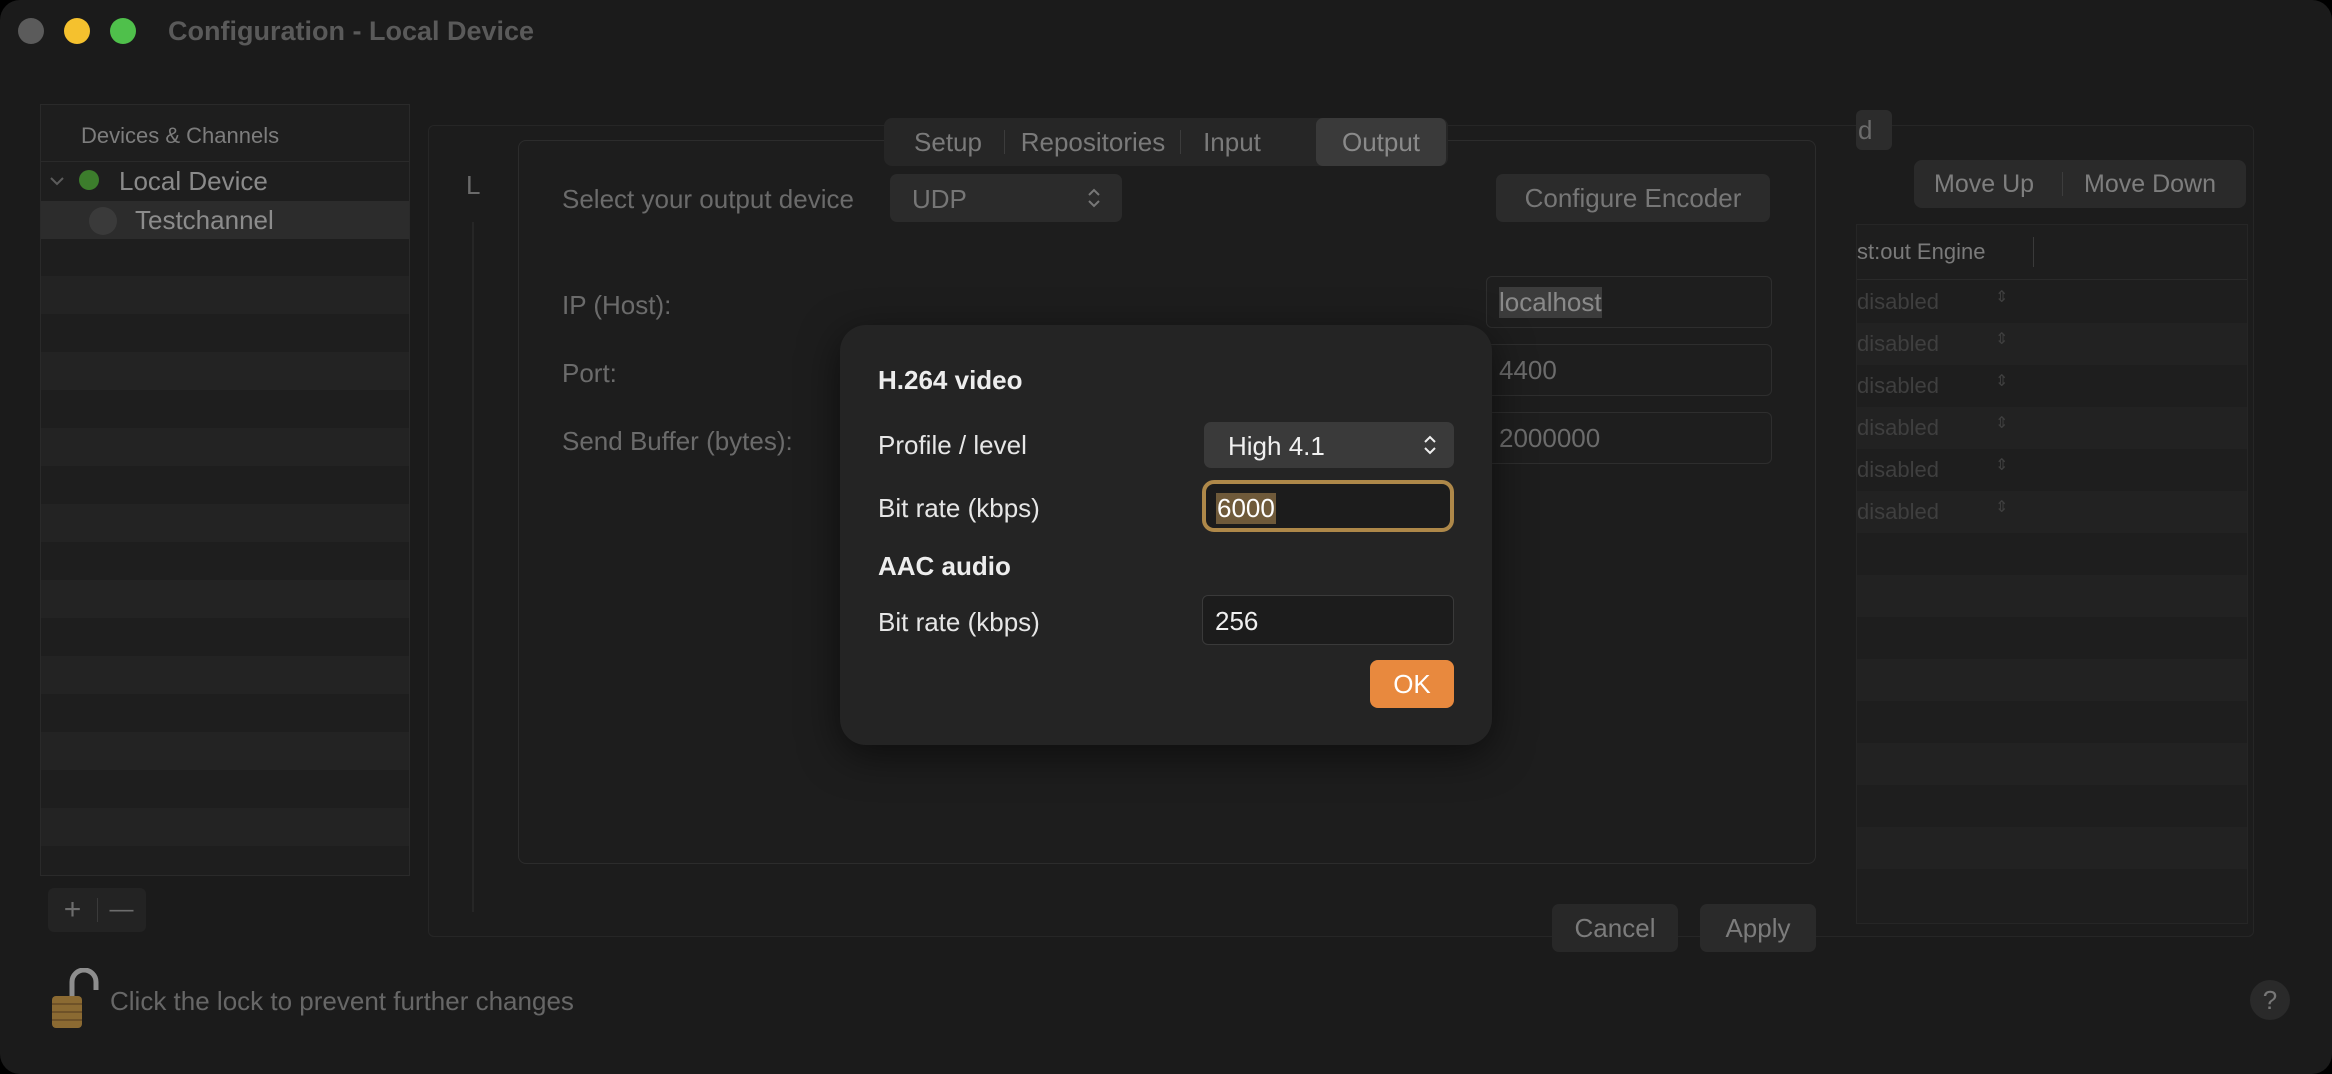  I want to click on move-up-button: Move Up, so click(1984, 184).